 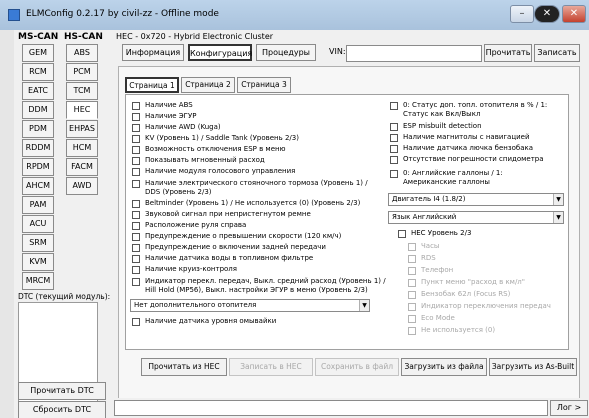 I want to click on module-button-pam: PAM, so click(x=38, y=205).